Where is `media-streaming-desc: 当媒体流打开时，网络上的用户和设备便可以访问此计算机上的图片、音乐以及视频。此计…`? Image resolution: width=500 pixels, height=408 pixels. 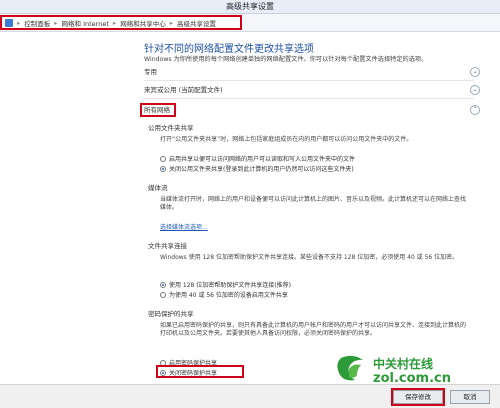 media-streaming-desc: 当媒体流打开时，网络上的用户和设备便可以访问此计算机上的图片、音乐以及视频。此计… is located at coordinates (313, 203).